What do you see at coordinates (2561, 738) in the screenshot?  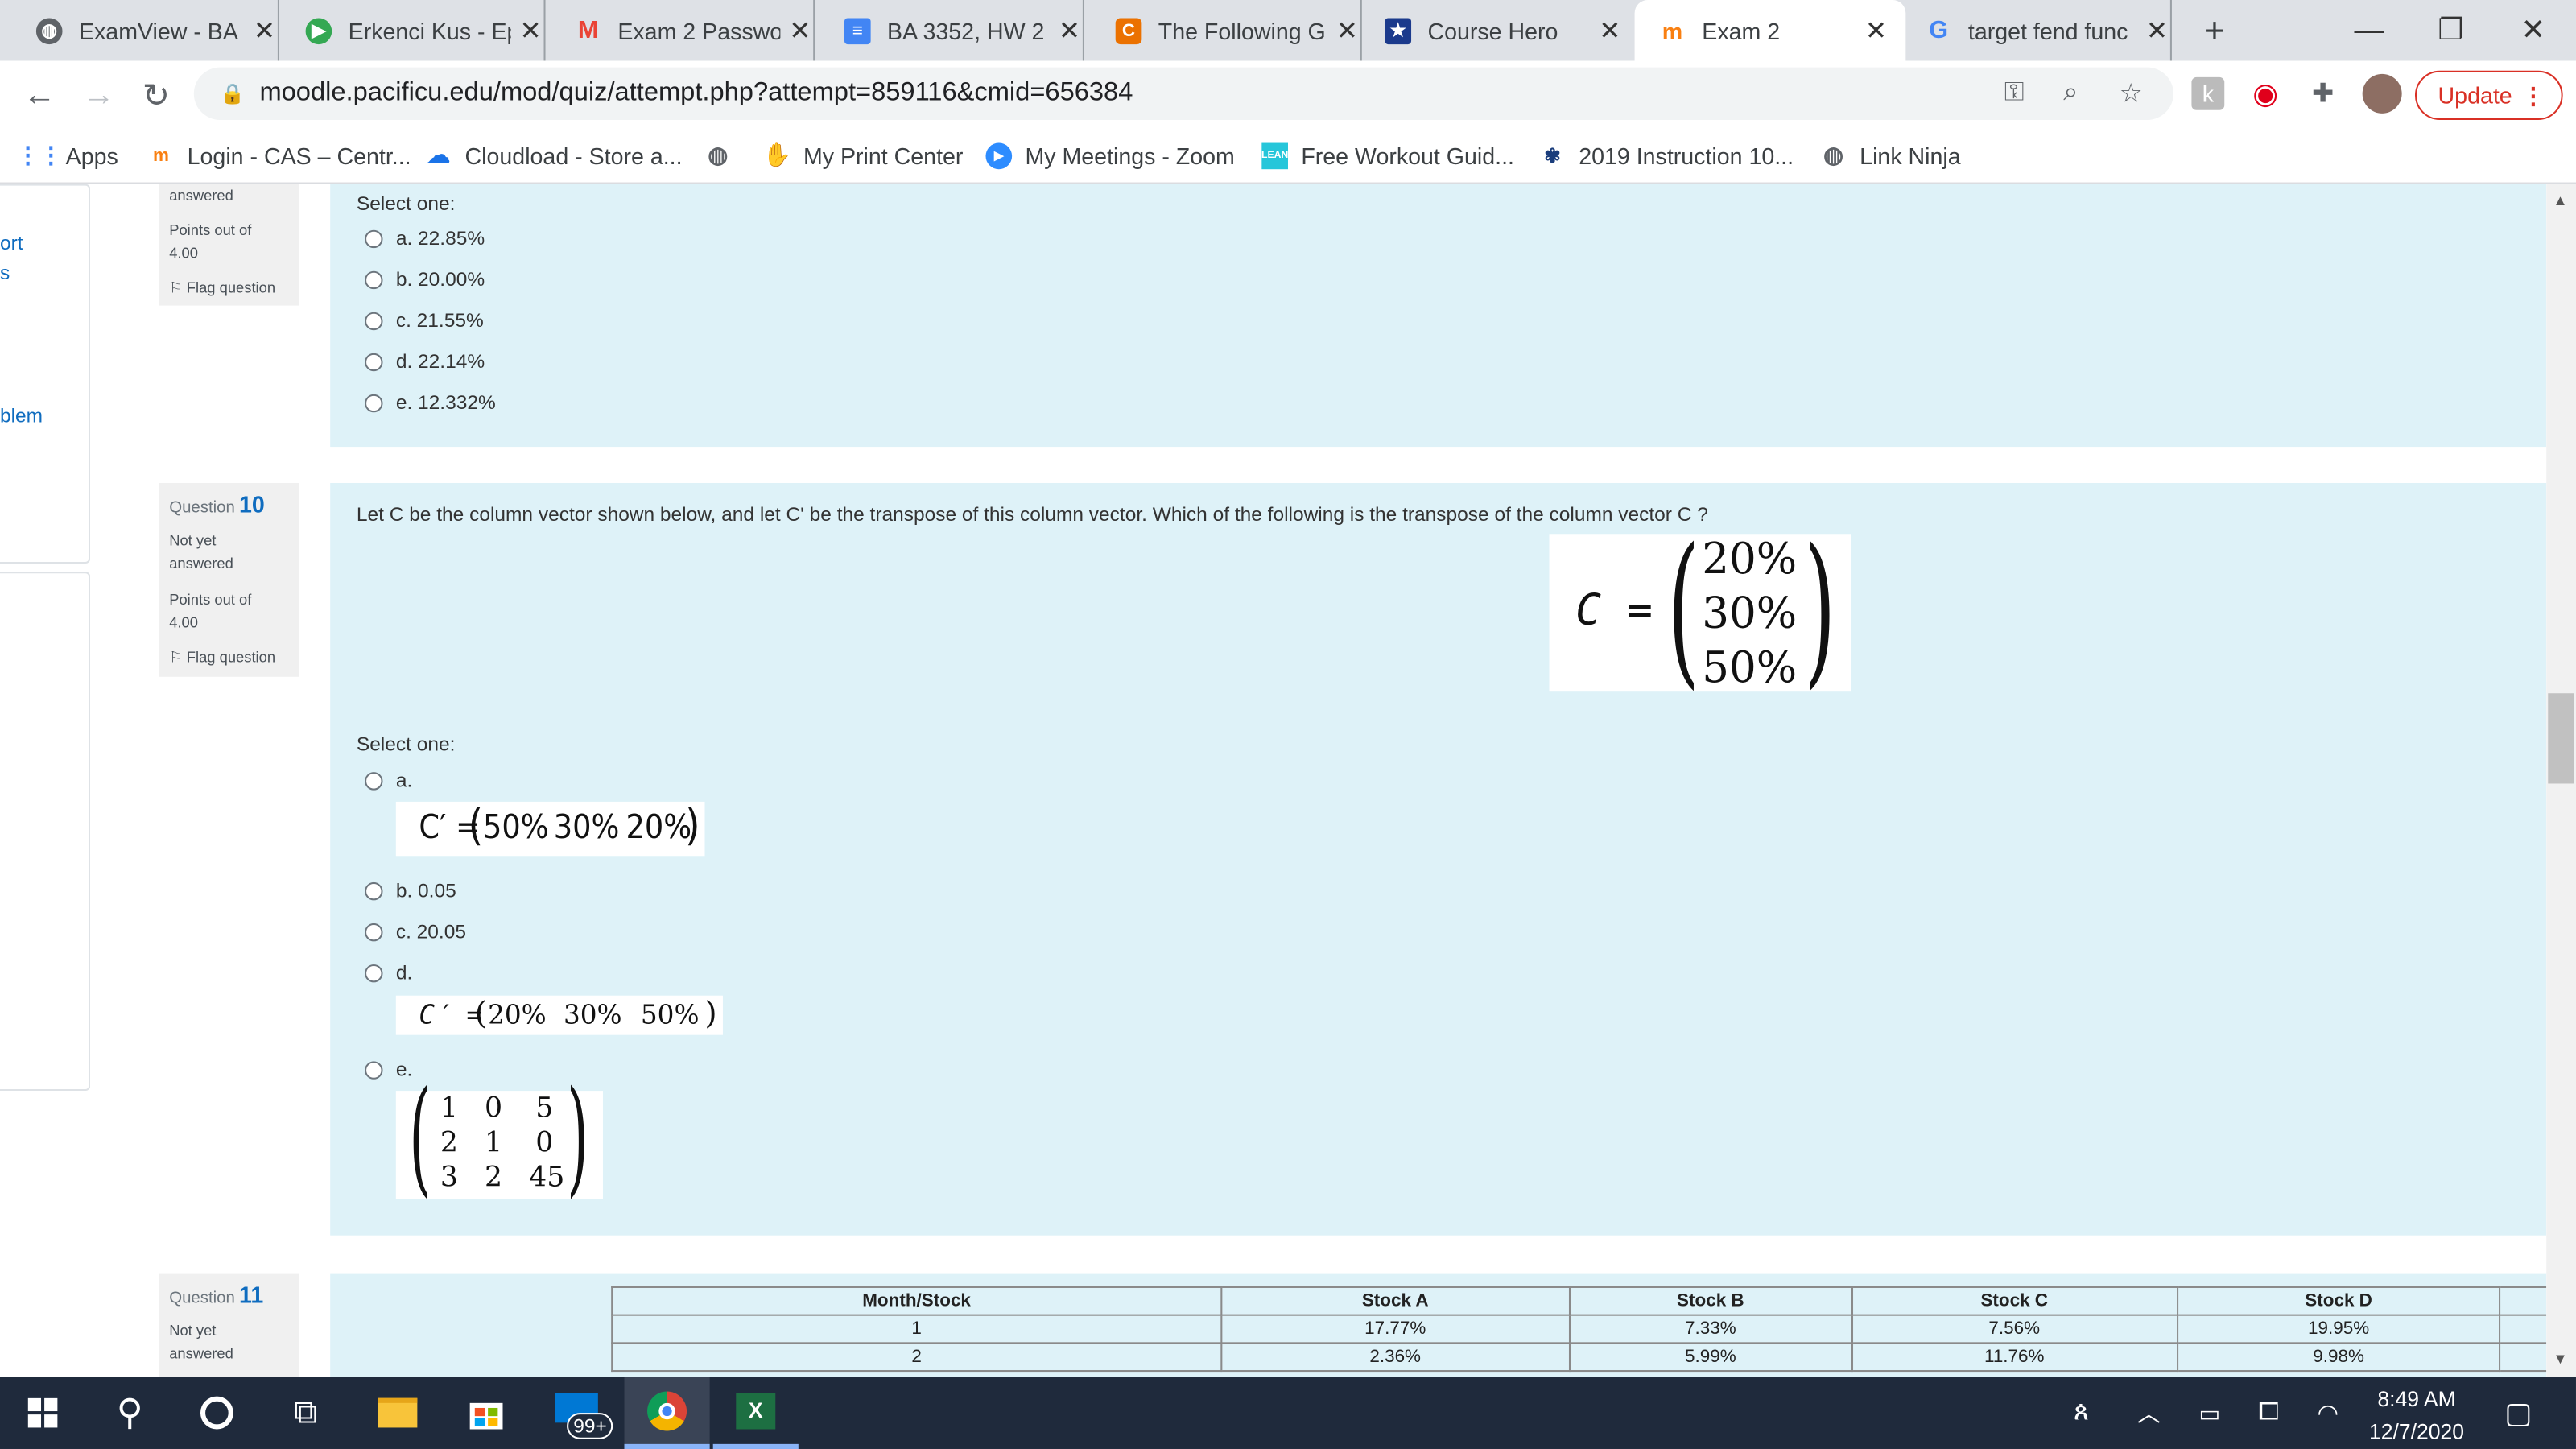 I see `scrollbar-thumb` at bounding box center [2561, 738].